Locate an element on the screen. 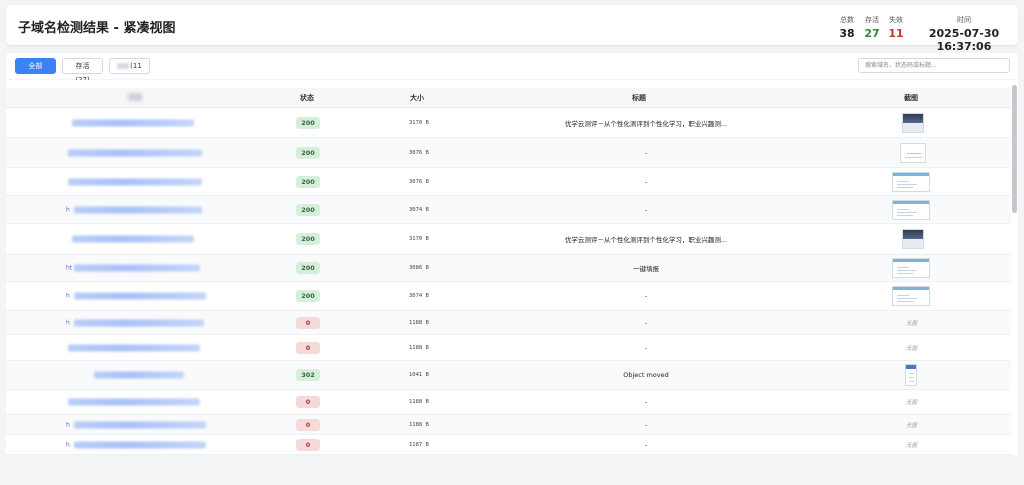 The height and width of the screenshot is (485, 1024). stat-total: 总数 38 is located at coordinates (847, 27).